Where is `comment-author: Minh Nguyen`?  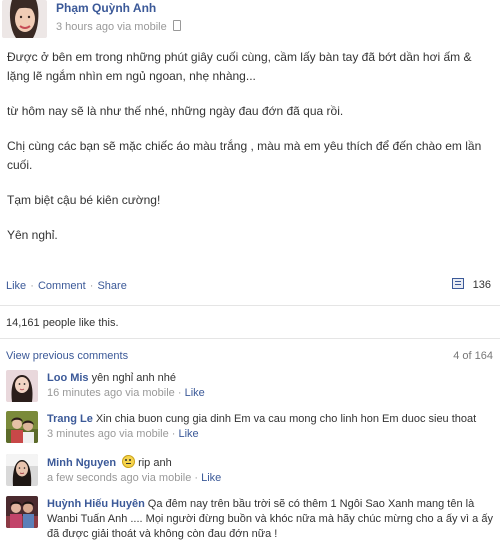
comment-author: Minh Nguyen is located at coordinates (81, 463).